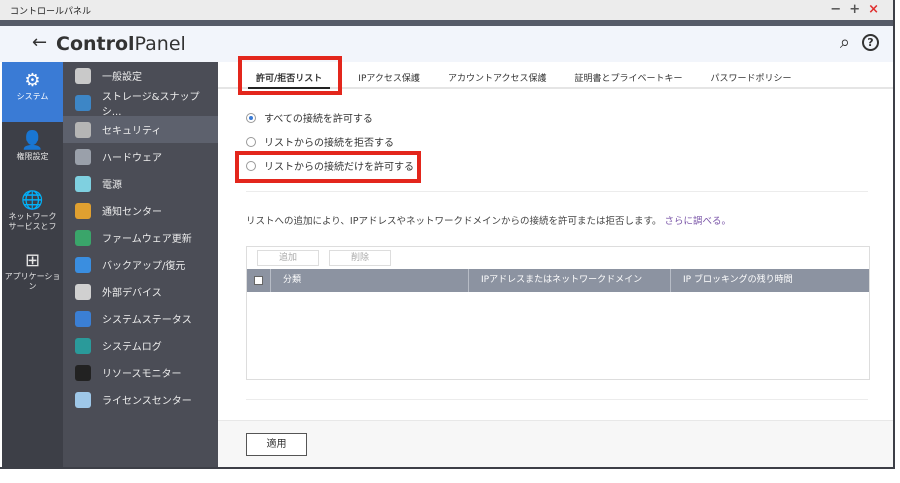 Image resolution: width=900 pixels, height=483 pixels. Describe the element at coordinates (132, 131) in the screenshot. I see `sidebar-item-label: セキュリティ` at that location.